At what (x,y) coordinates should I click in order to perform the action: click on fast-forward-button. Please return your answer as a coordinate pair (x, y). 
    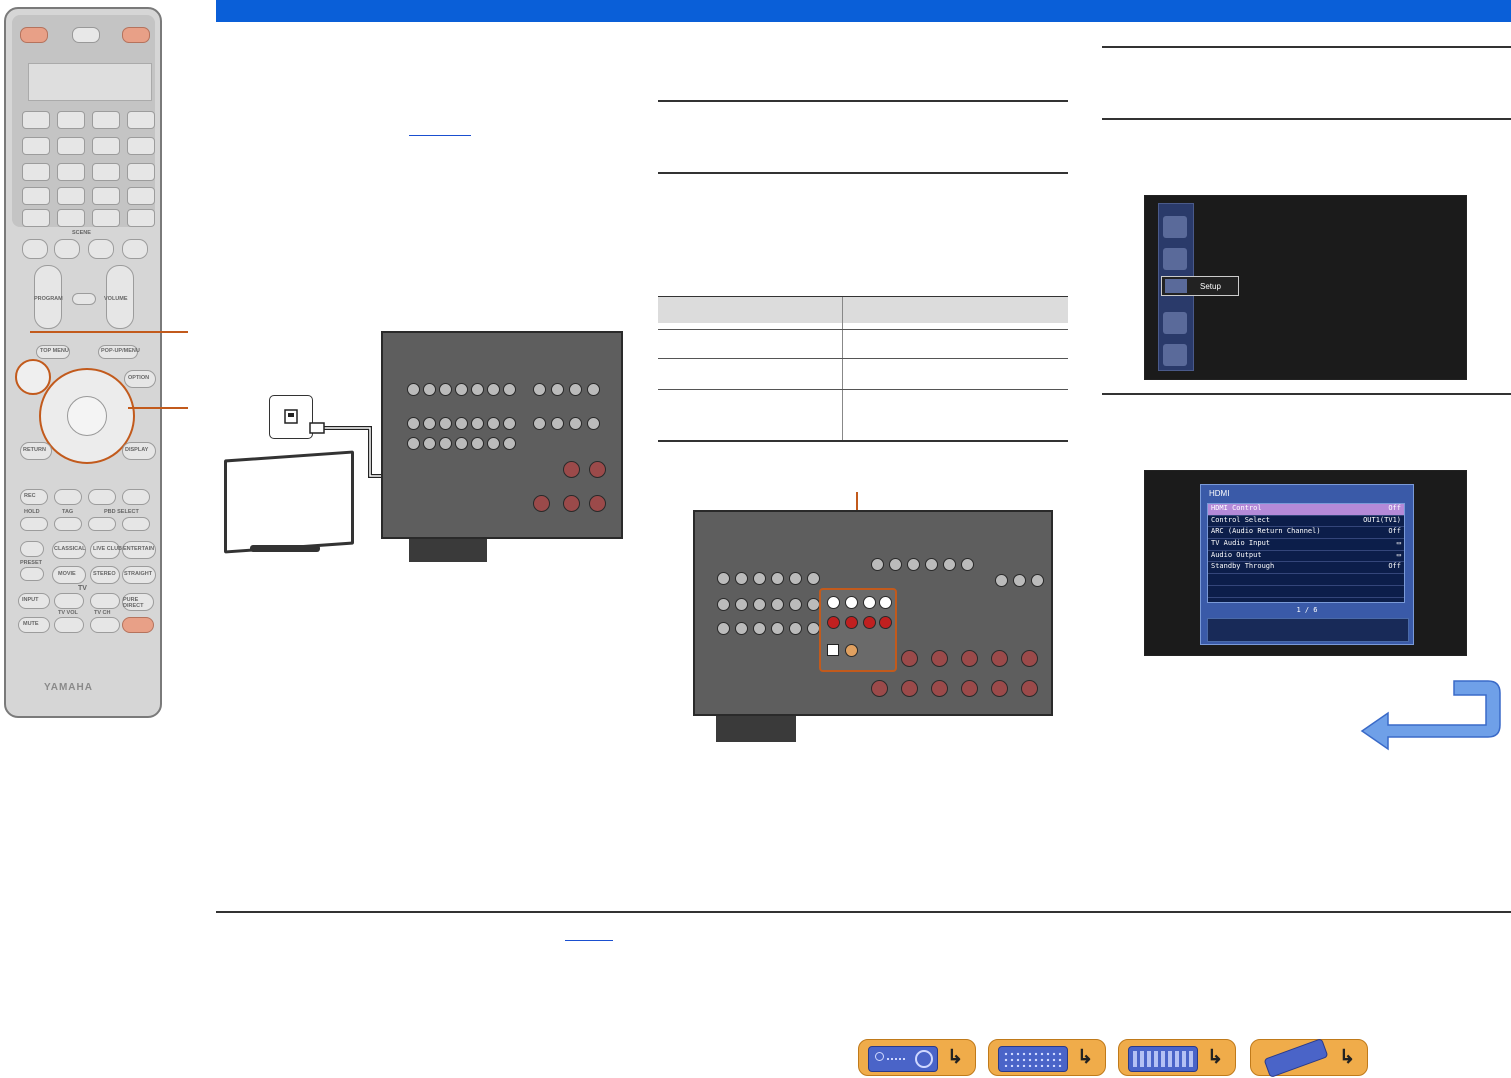
    Looking at the image, I should click on (68, 524).